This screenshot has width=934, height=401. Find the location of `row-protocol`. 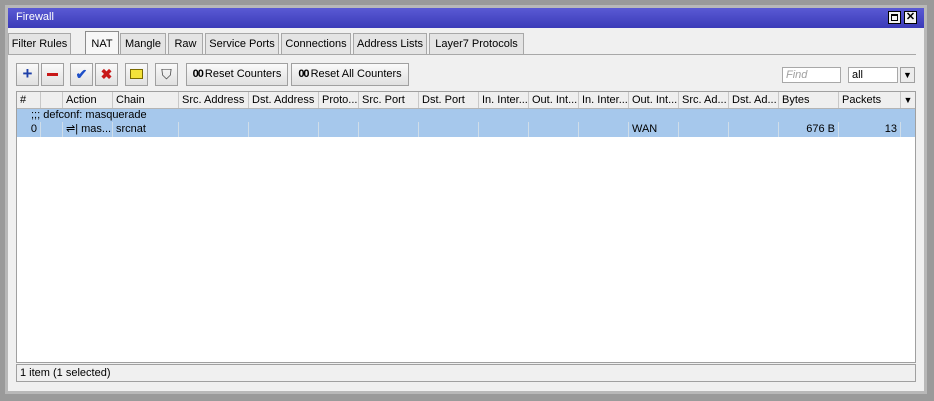

row-protocol is located at coordinates (339, 129).